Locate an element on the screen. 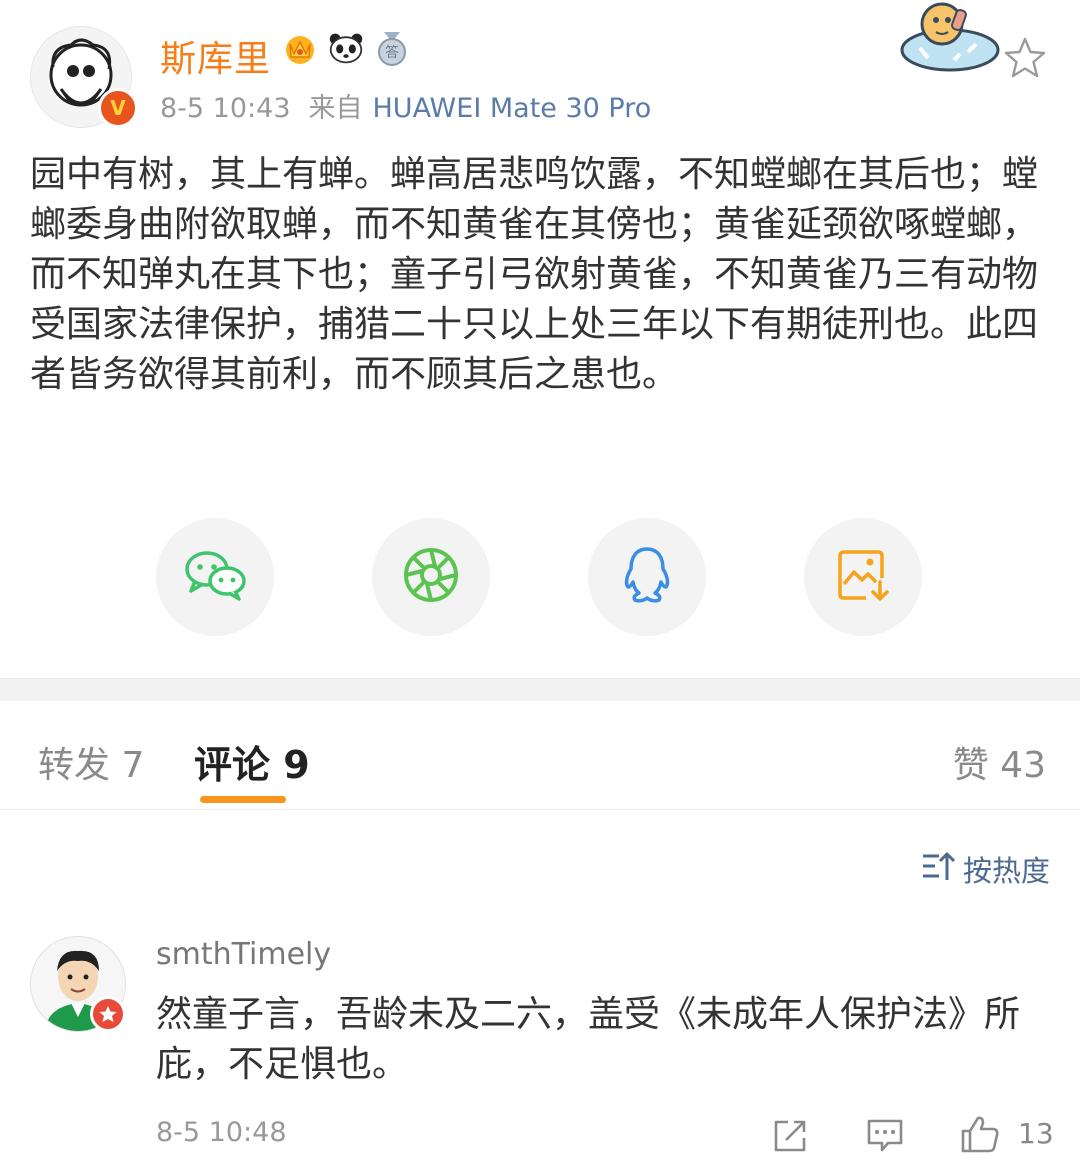 This screenshot has height=1175, width=1080. favorite-star-icon is located at coordinates (1025, 58).